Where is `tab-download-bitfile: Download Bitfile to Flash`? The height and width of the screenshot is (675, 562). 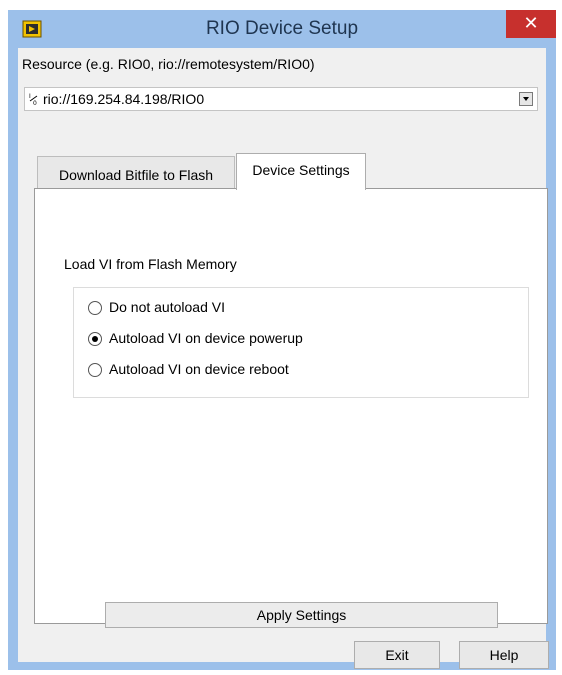
tab-download-bitfile: Download Bitfile to Flash is located at coordinates (136, 172).